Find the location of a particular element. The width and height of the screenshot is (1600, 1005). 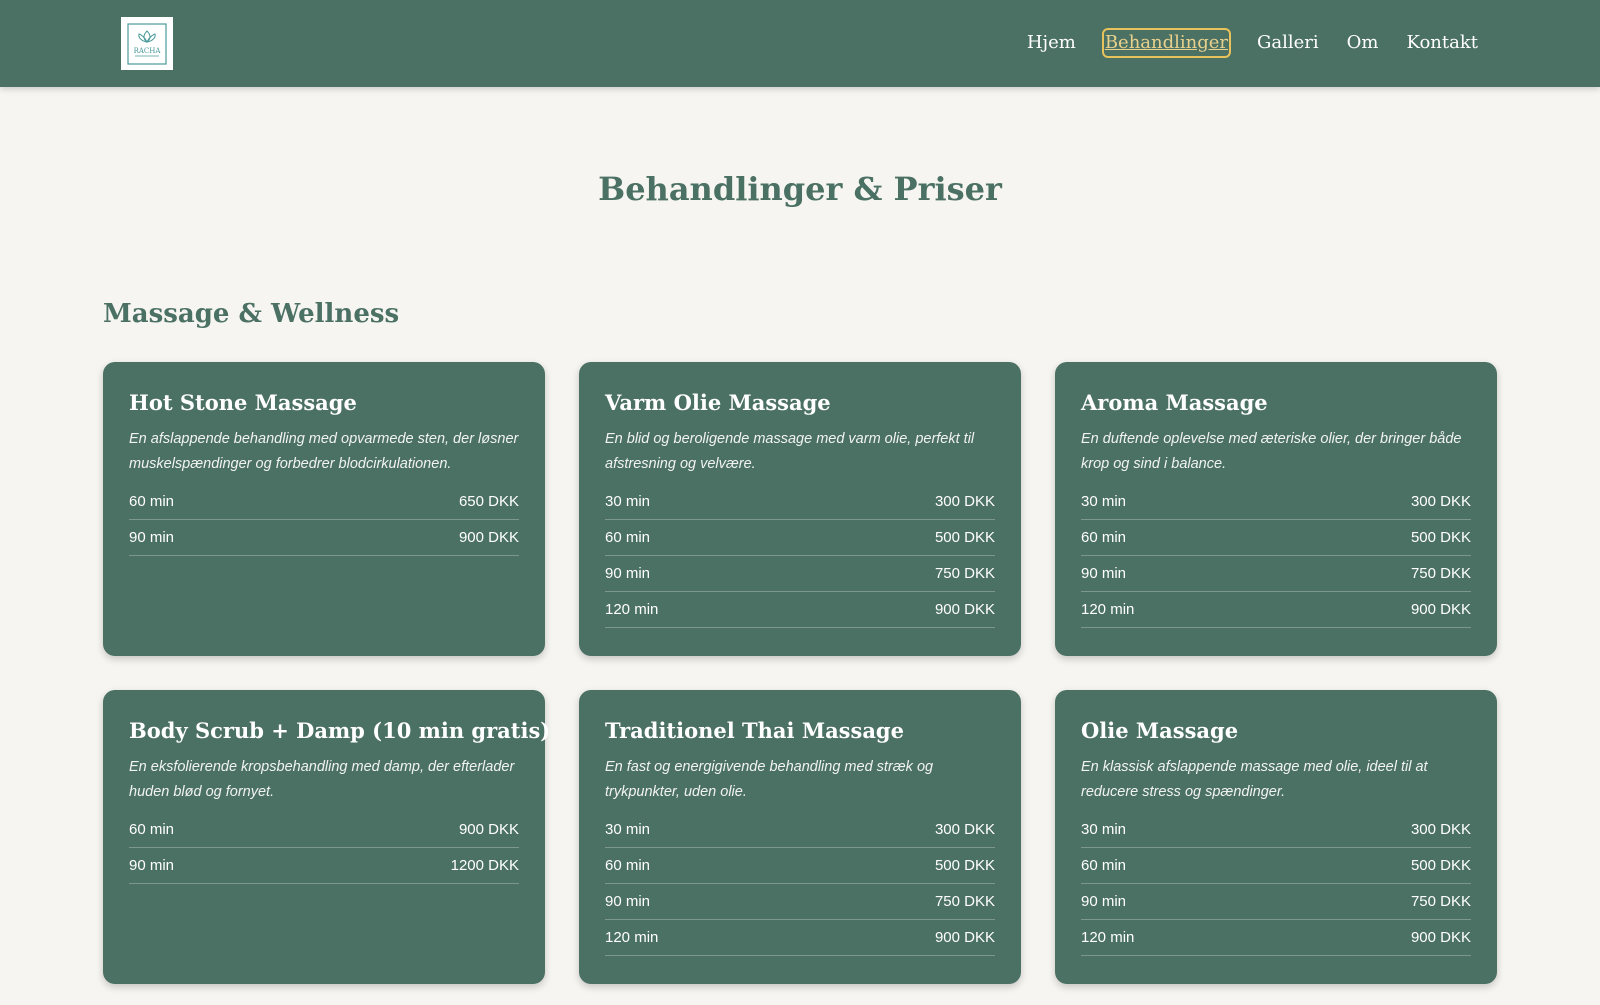

price-row: 90 min 900 DKK is located at coordinates (324, 538).